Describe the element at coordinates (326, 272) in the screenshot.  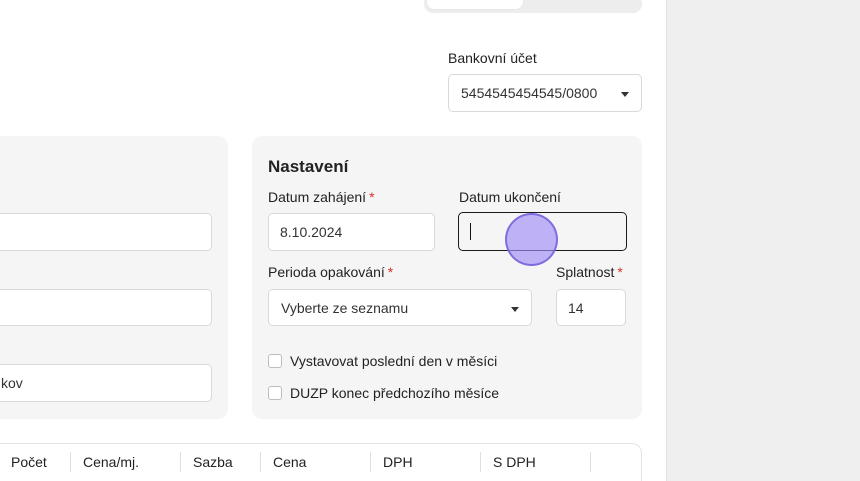
I see `period-label-text: Perioda opakování` at that location.